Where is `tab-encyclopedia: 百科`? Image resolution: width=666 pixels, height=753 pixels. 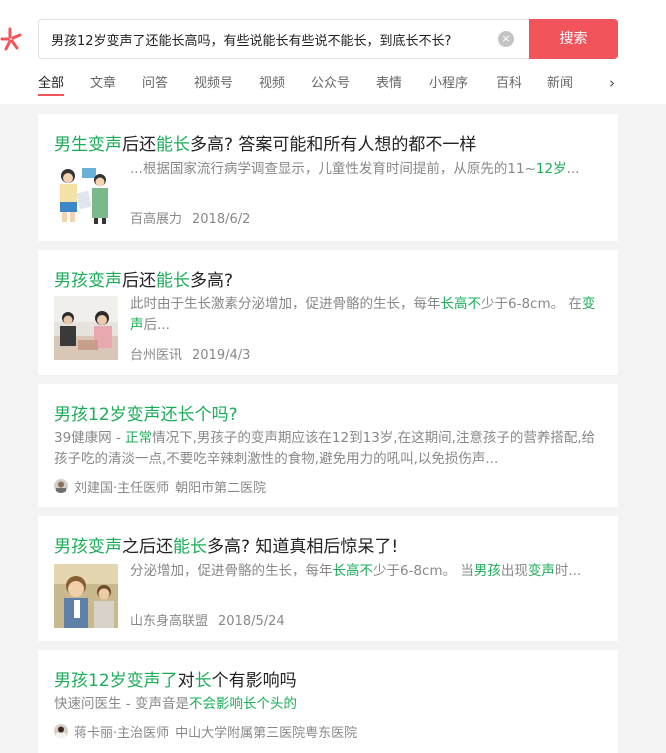 tab-encyclopedia: 百科 is located at coordinates (509, 85).